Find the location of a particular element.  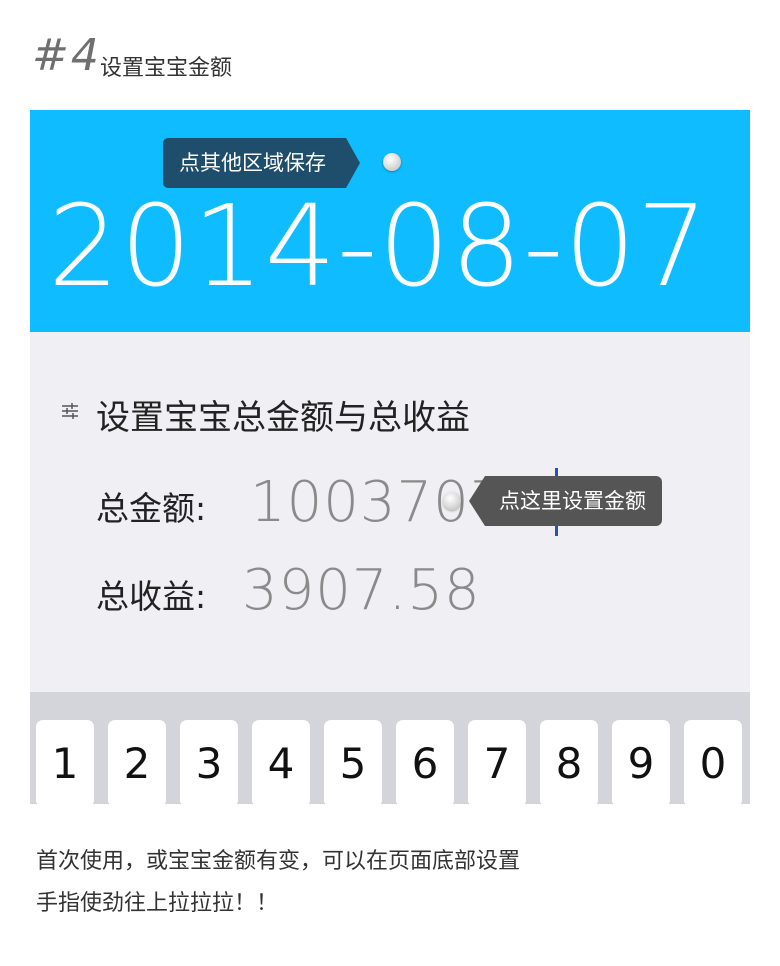

income-input: 3907.58 is located at coordinates (361, 590).